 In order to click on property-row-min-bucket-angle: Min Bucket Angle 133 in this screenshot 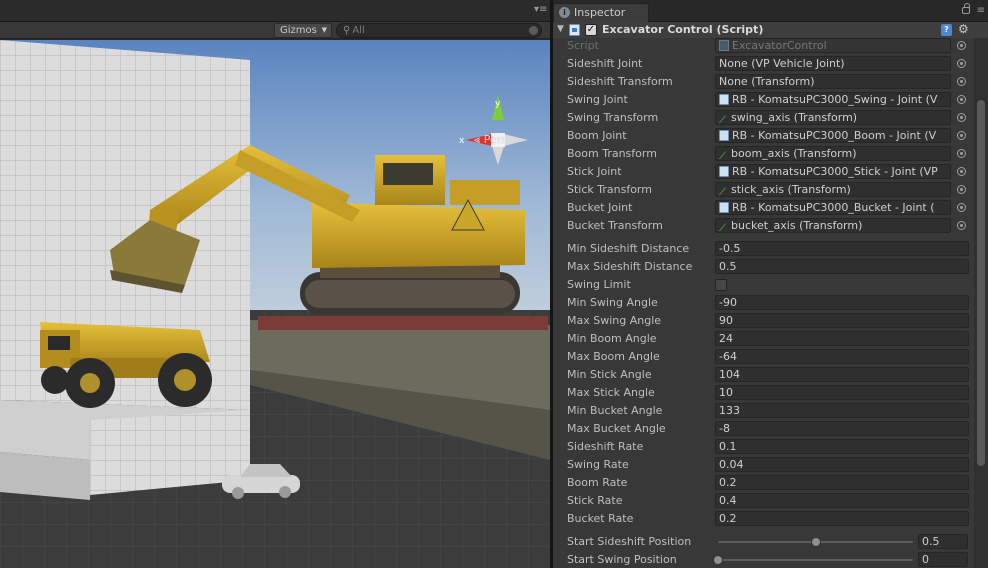, I will do `click(764, 411)`.